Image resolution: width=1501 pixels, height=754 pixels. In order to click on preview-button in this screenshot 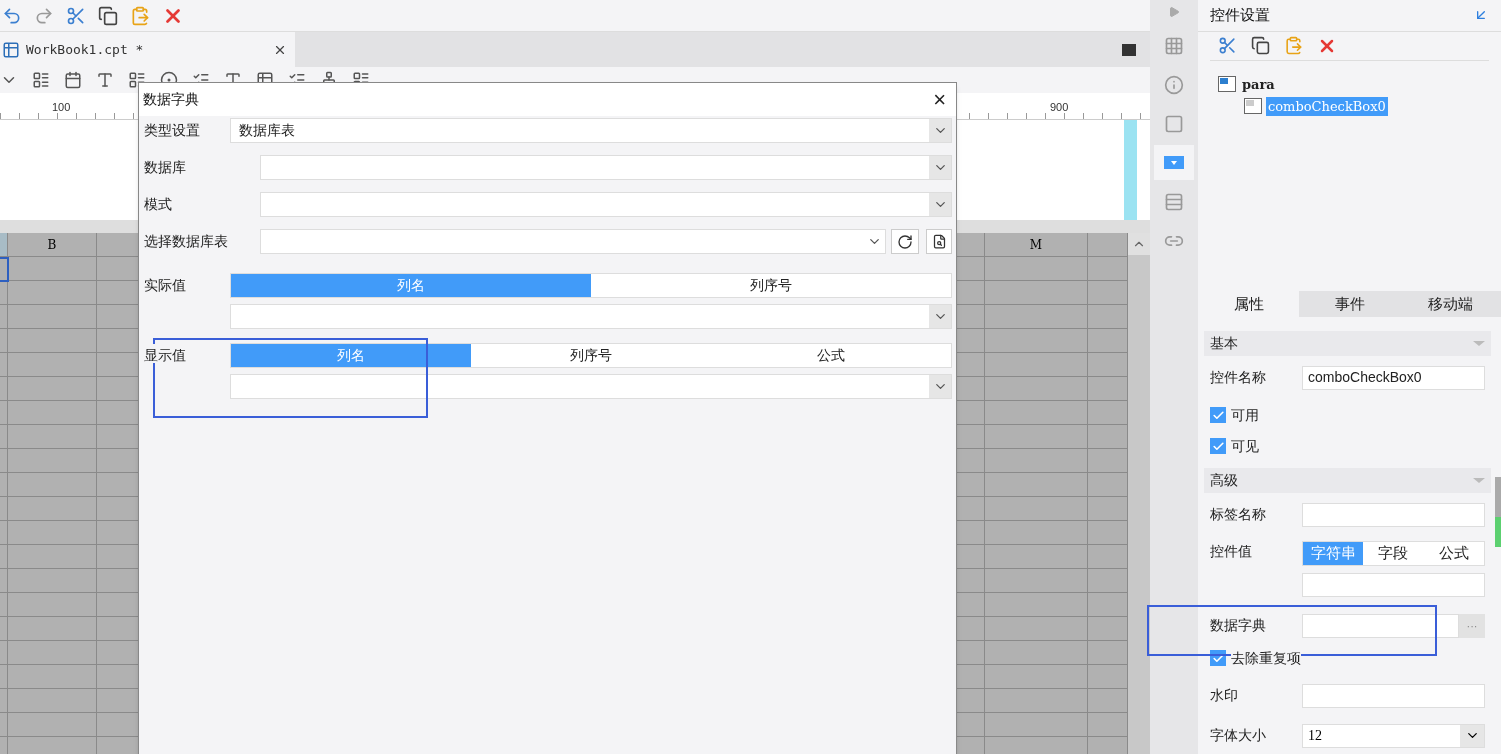, I will do `click(939, 241)`.